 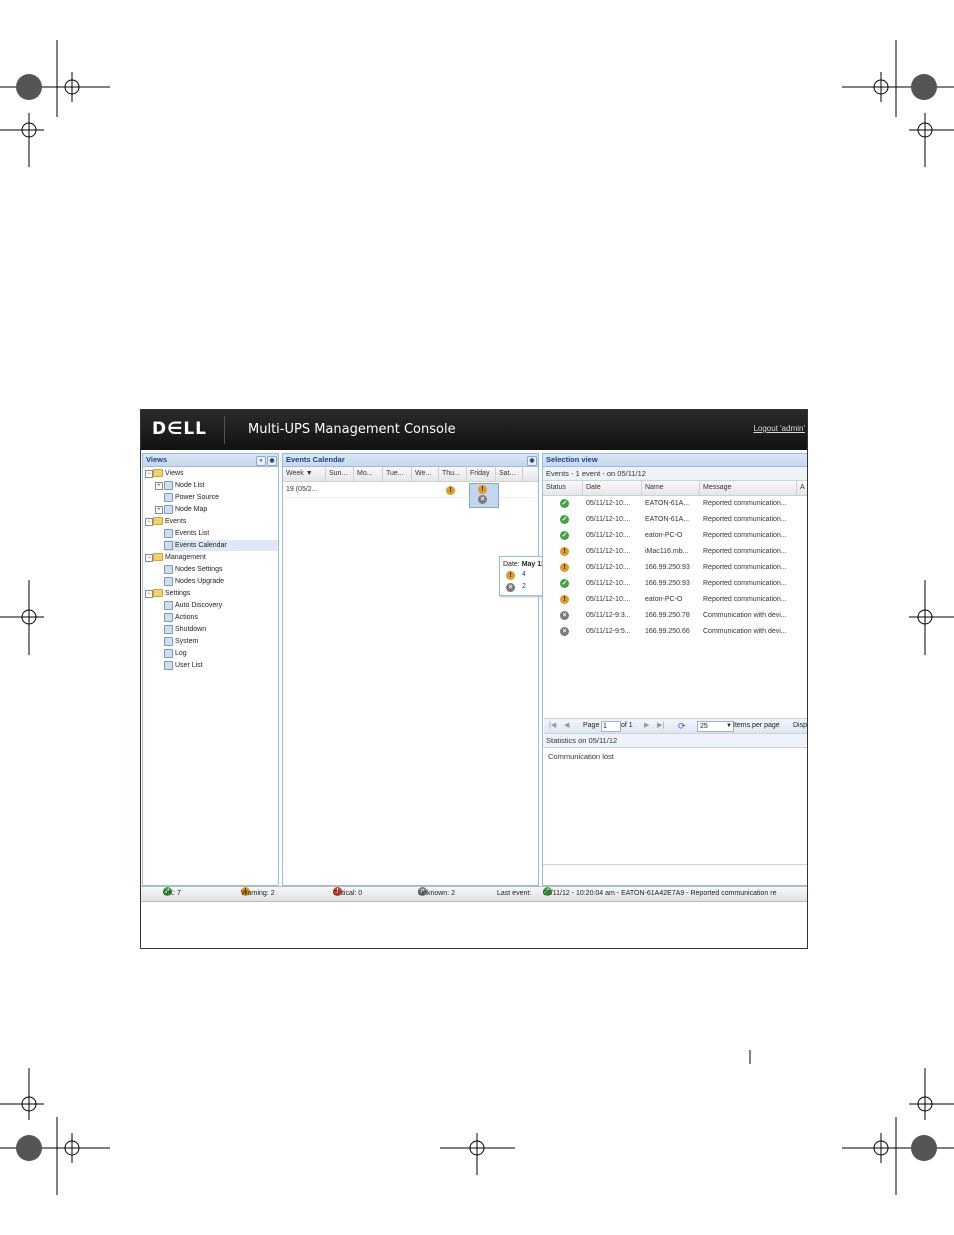 What do you see at coordinates (612, 488) in the screenshot?
I see `selection-column-header: Date` at bounding box center [612, 488].